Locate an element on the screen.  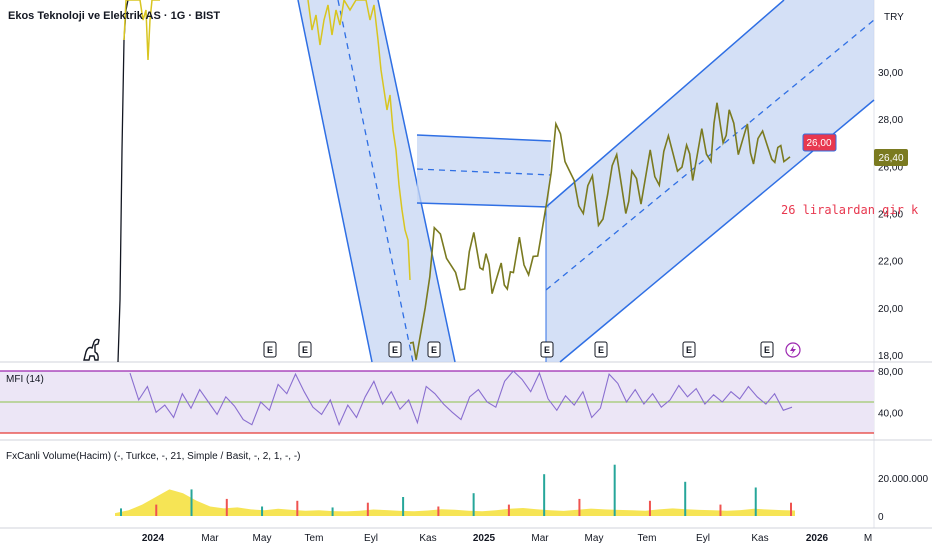
time-tick-label: 2025 is located at coordinates (484, 538).